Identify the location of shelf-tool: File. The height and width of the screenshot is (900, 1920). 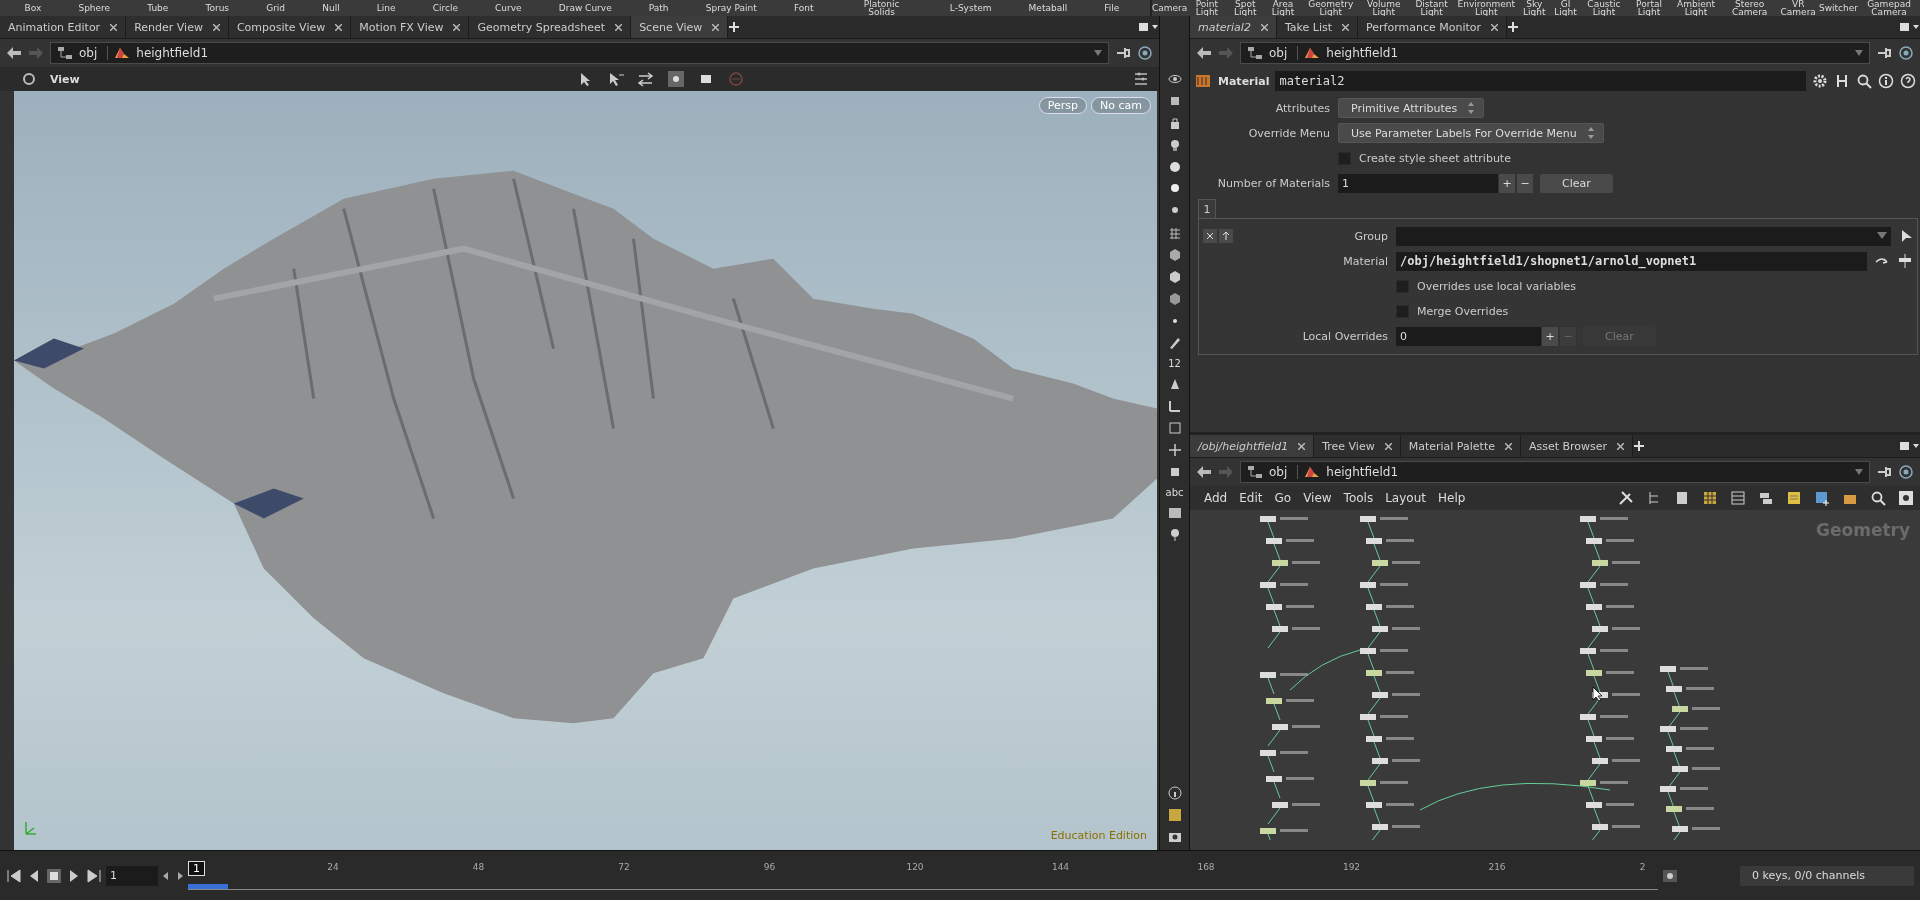
(1112, 8).